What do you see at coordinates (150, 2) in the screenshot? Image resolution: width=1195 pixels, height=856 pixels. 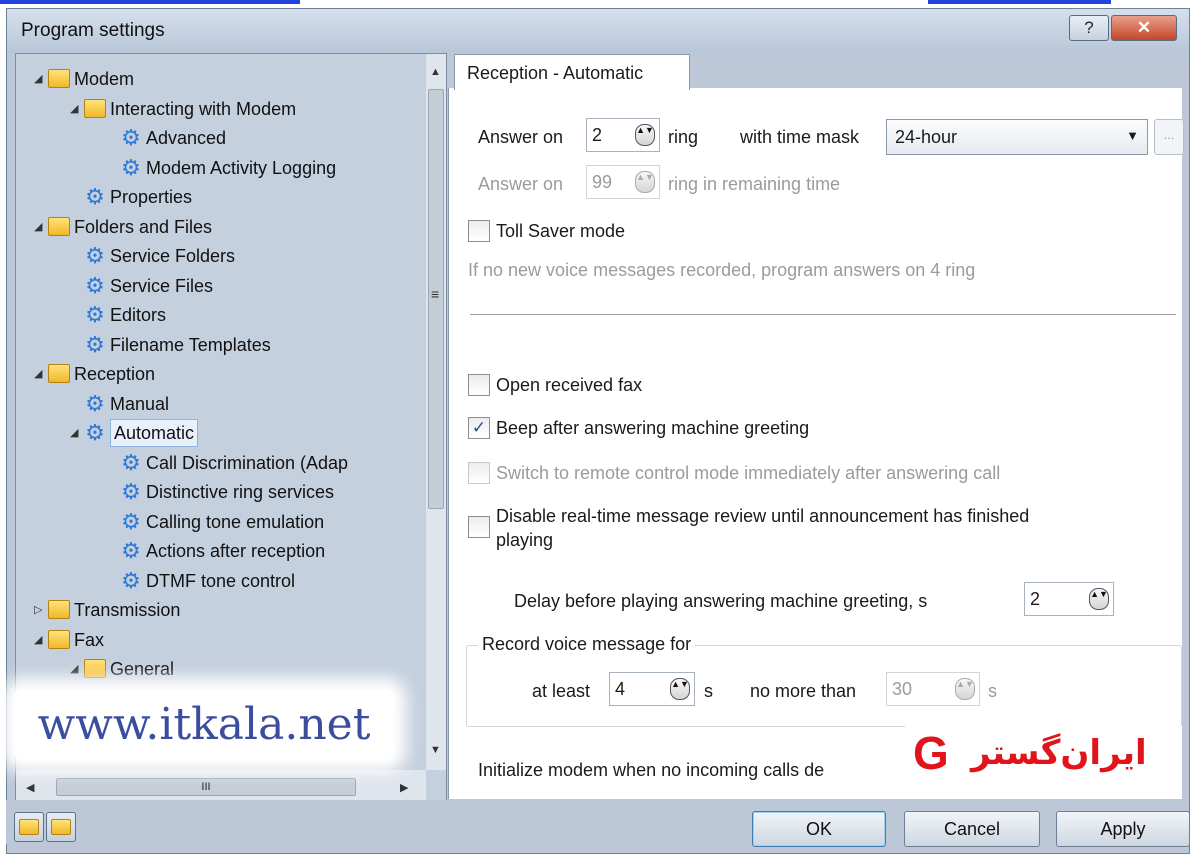 I see `top-link-left` at bounding box center [150, 2].